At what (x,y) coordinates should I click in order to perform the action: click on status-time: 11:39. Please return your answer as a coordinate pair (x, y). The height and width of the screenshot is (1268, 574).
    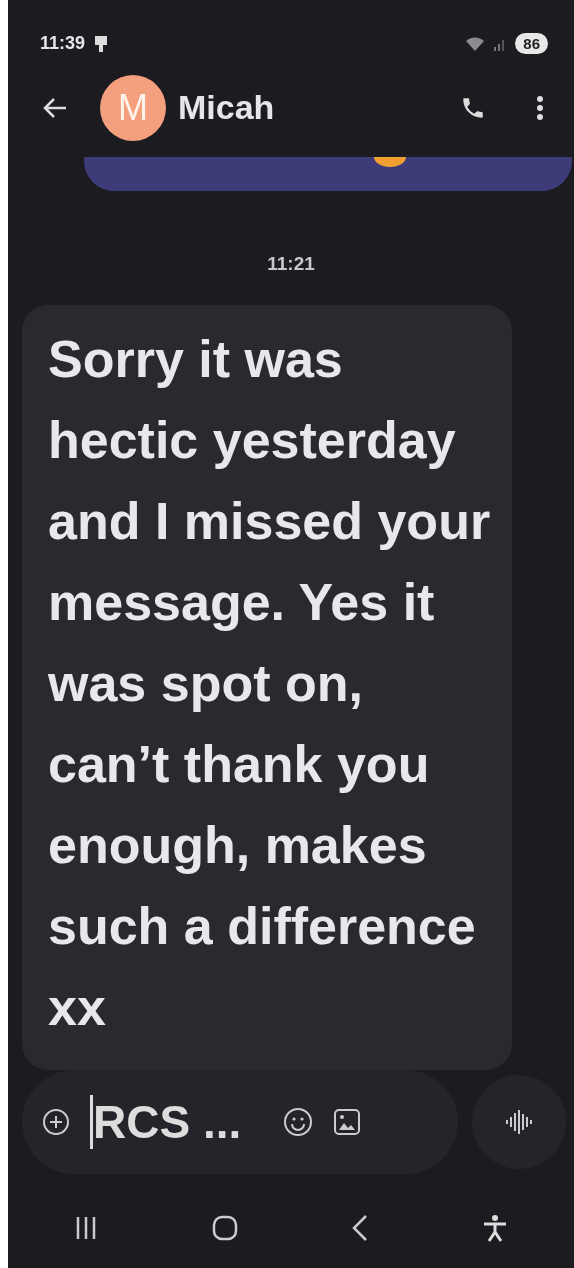
    Looking at the image, I should click on (63, 44).